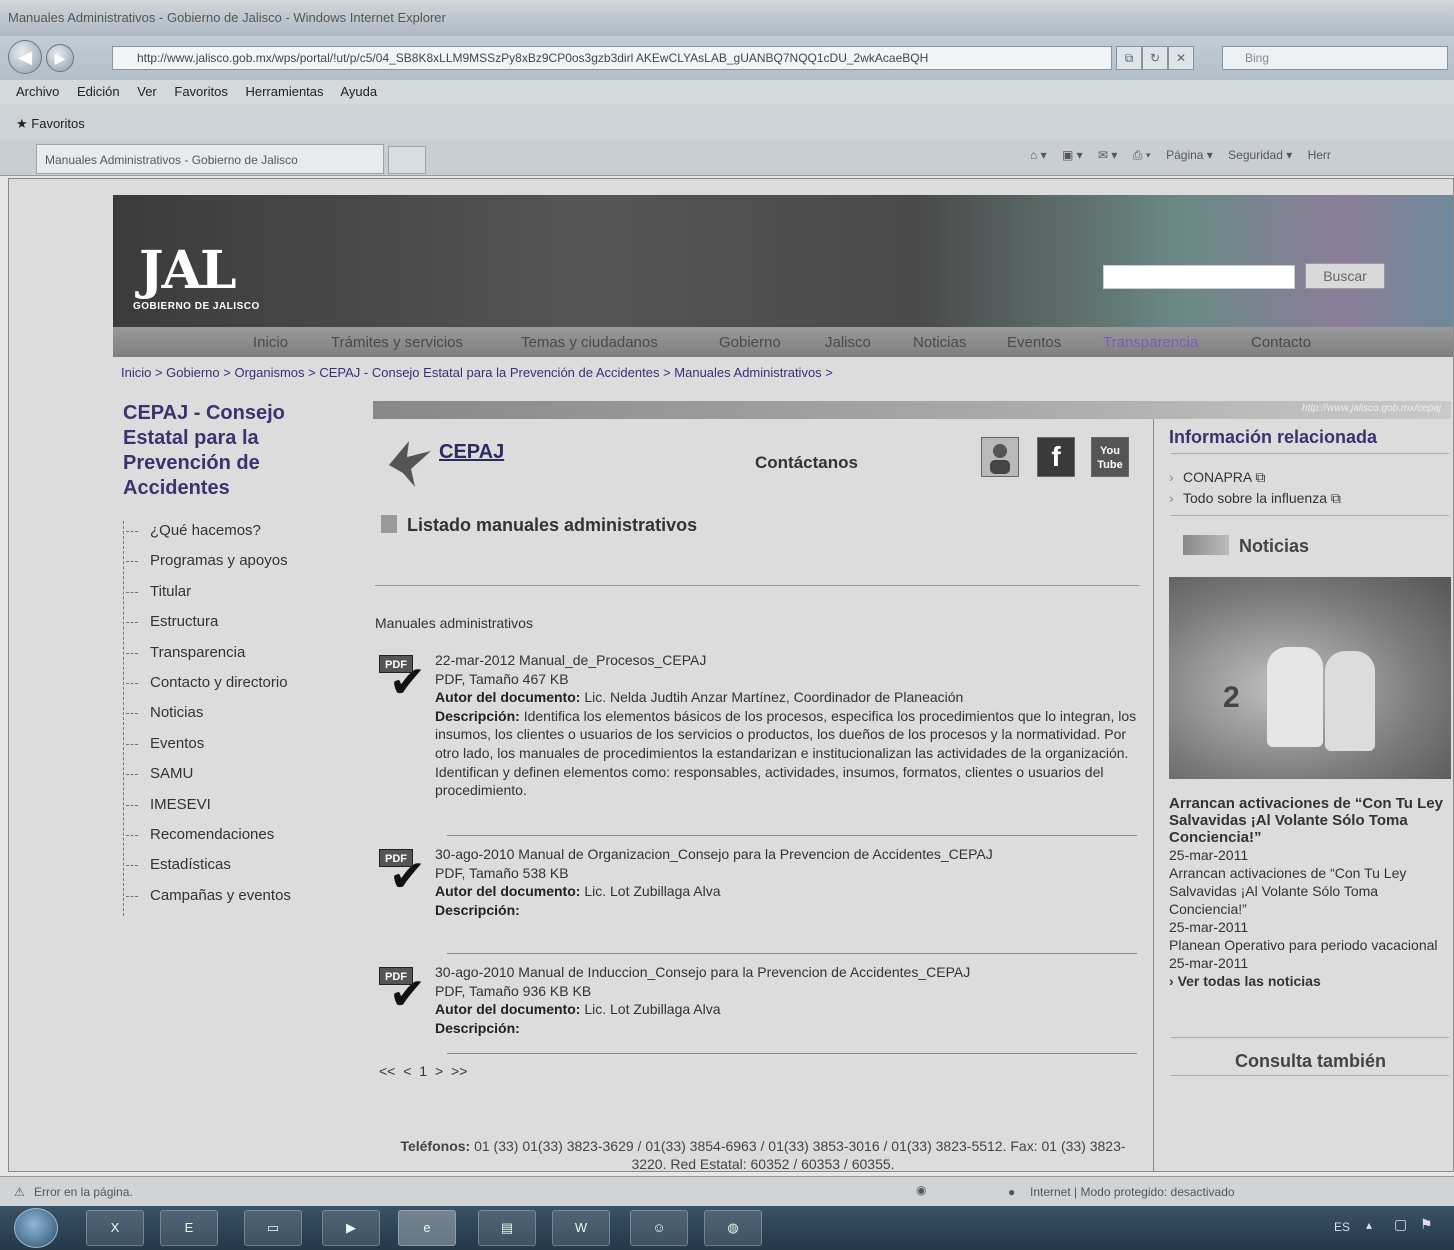 This screenshot has height=1250, width=1454. Describe the element at coordinates (806, 463) in the screenshot. I see `contact-link: Contáctanos` at that location.